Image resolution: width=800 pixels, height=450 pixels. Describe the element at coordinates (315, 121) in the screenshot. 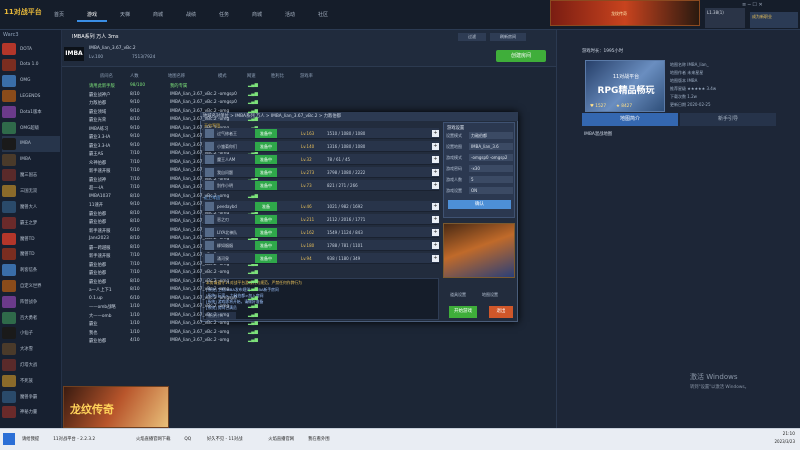

I see `table-row: 霸业光荣 8/10 IMBA_lian_3.67_vBc.2 -omg ▂▄▆` at that location.